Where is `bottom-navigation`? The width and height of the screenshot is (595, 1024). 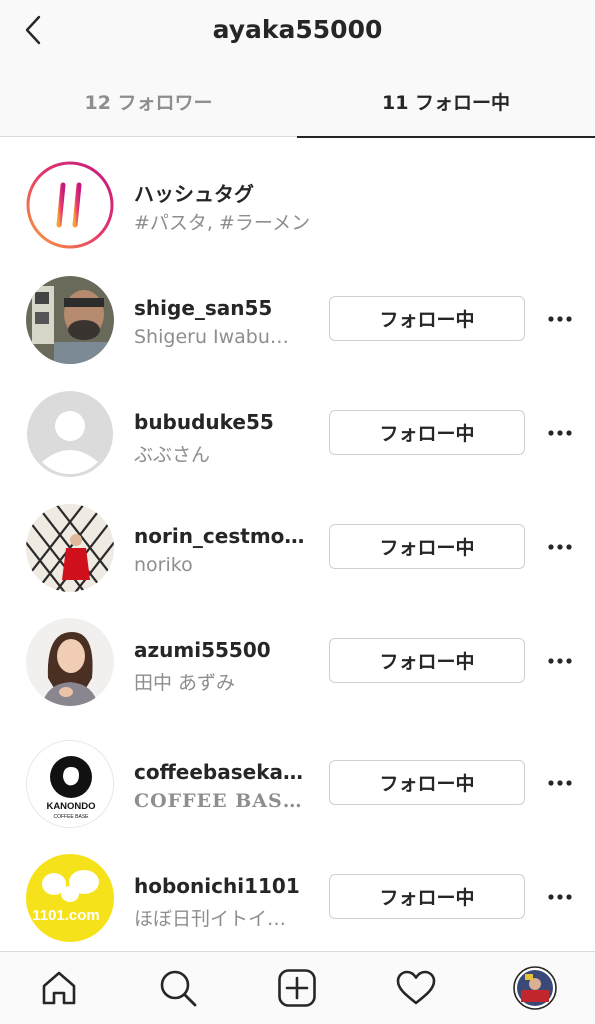
bottom-navigation is located at coordinates (297, 987).